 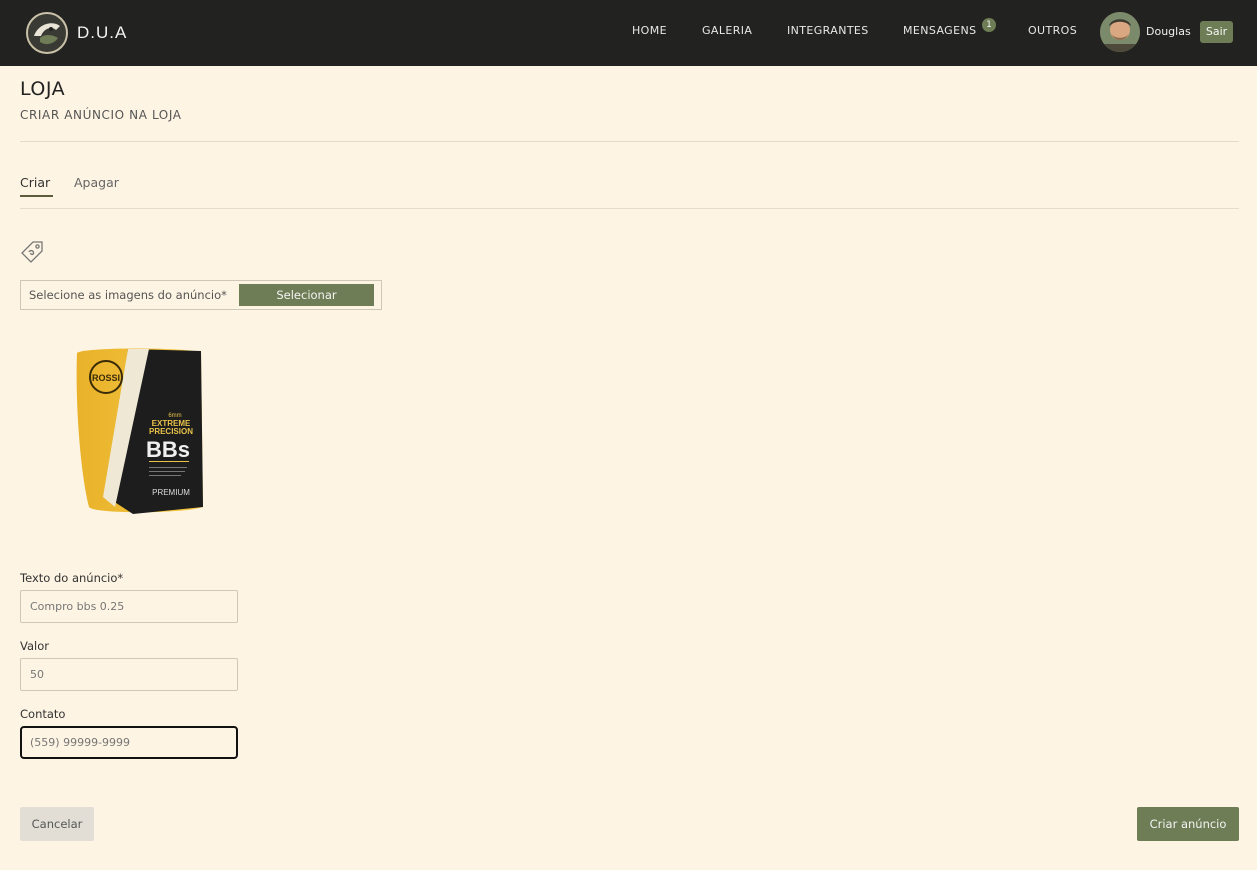 I want to click on user-name: Douglas, so click(x=1168, y=31).